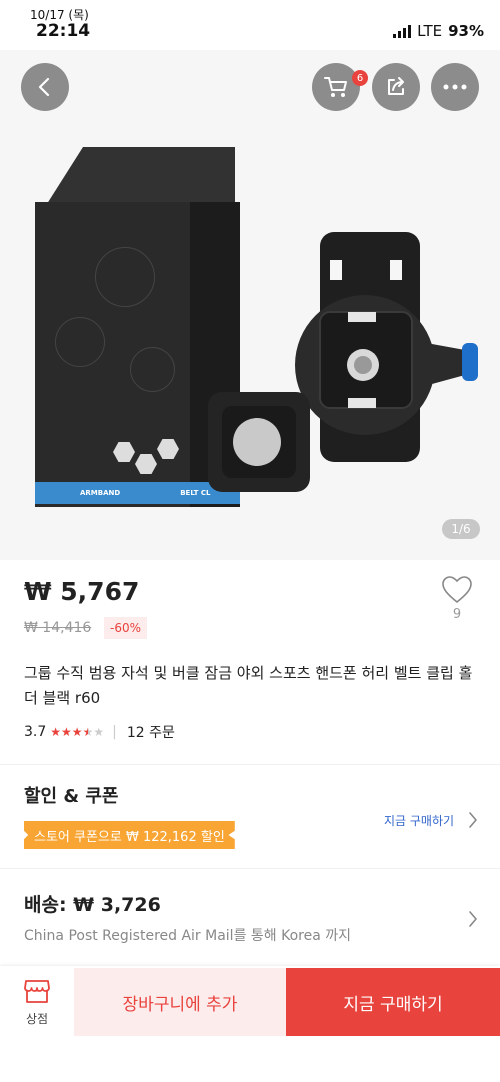 The height and width of the screenshot is (1082, 500). I want to click on store-coupon-badge: 스토어 쿠폰으로 ₩ 122,162 할인, so click(129, 835).